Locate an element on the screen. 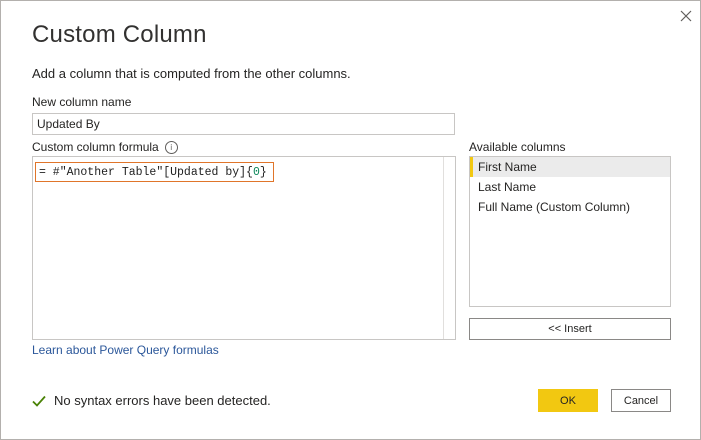 The width and height of the screenshot is (701, 440). learn-formulas-link: Learn about Power Query formulas is located at coordinates (125, 350).